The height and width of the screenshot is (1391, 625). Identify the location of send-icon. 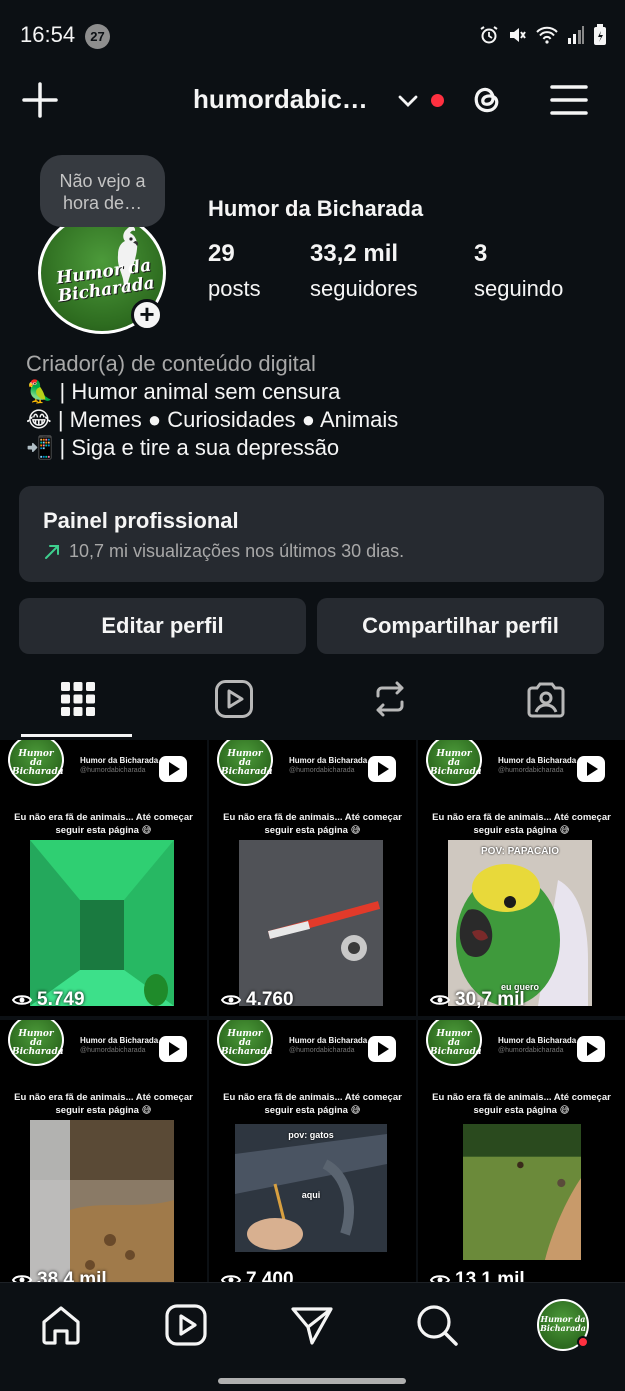
(312, 1325).